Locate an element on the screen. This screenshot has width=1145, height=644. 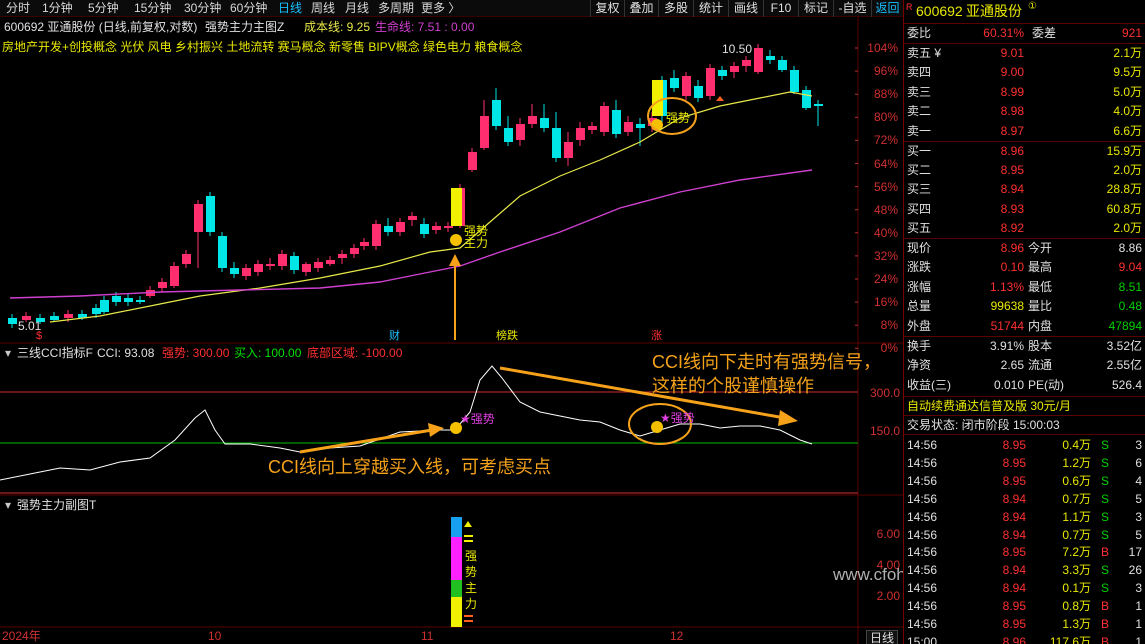
bid-volume: 15.9万 is located at coordinates (1124, 151).